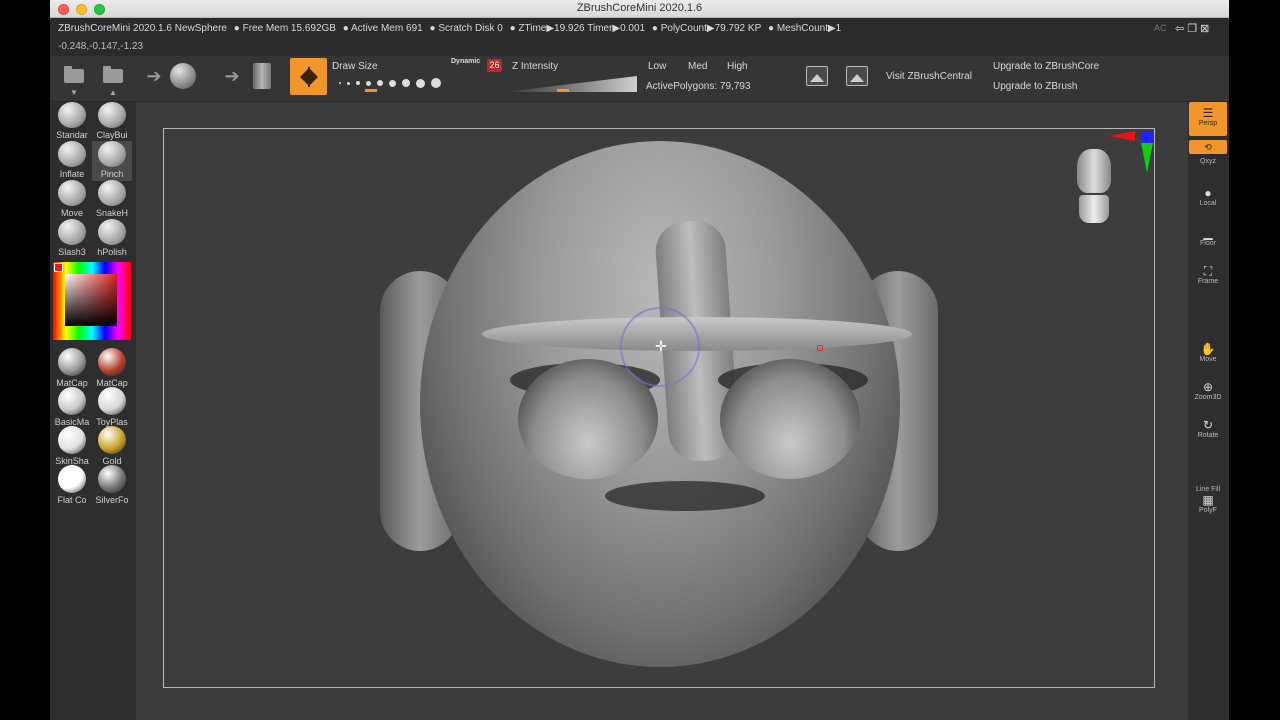 This screenshot has width=1280, height=720. I want to click on symmetry-mark, so click(820, 348).